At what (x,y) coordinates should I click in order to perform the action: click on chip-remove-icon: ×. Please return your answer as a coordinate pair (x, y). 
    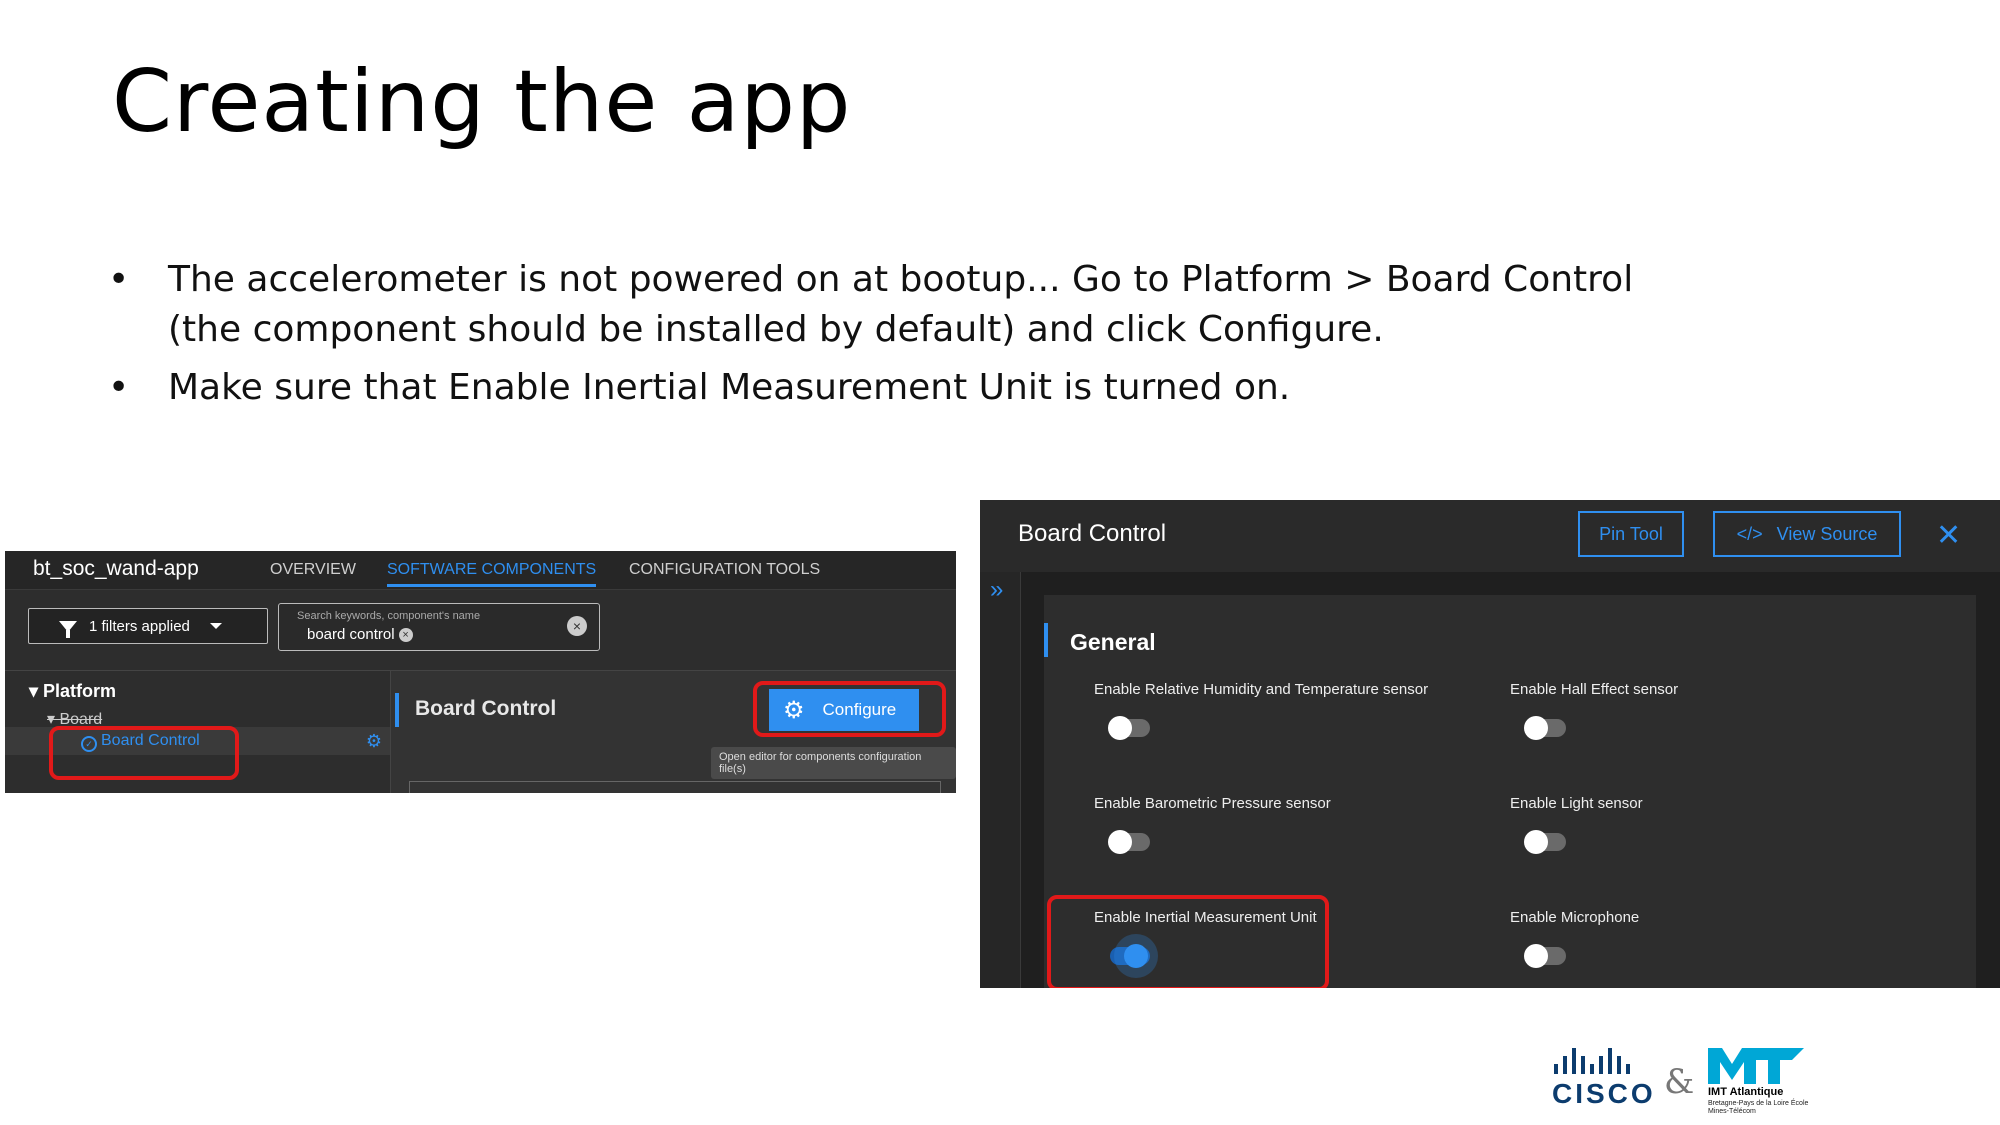
    Looking at the image, I should click on (405, 635).